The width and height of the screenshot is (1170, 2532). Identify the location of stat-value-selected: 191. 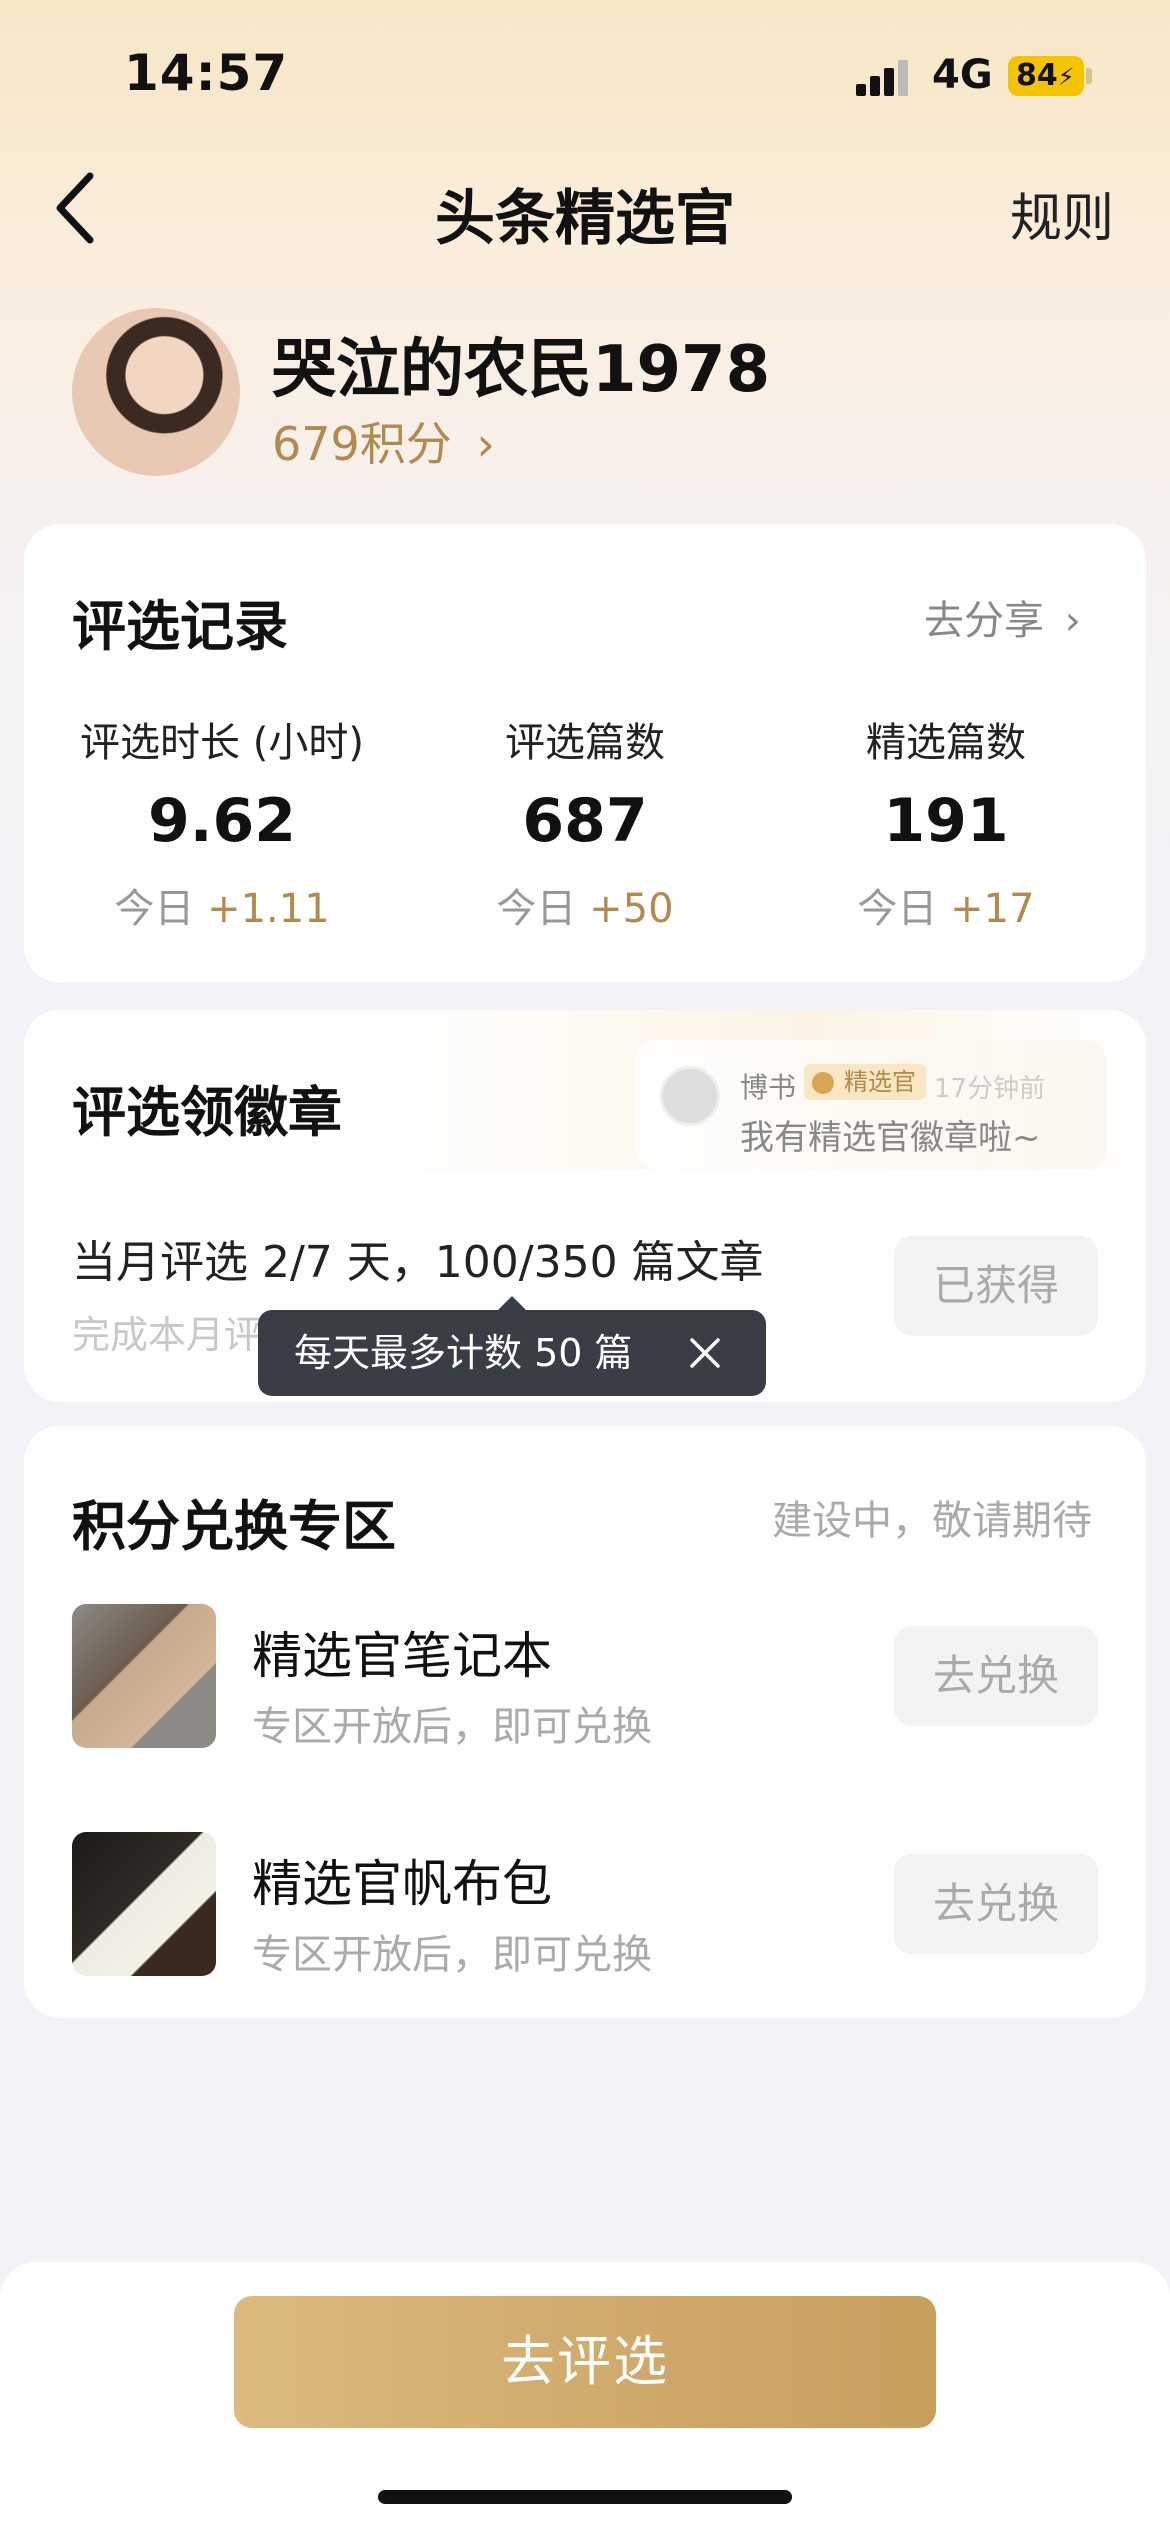
(946, 821).